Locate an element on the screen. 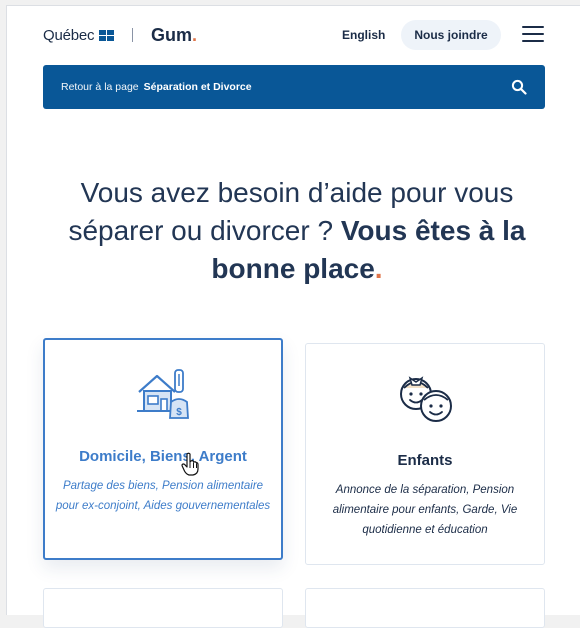  quebec-flag-icon is located at coordinates (107, 35).